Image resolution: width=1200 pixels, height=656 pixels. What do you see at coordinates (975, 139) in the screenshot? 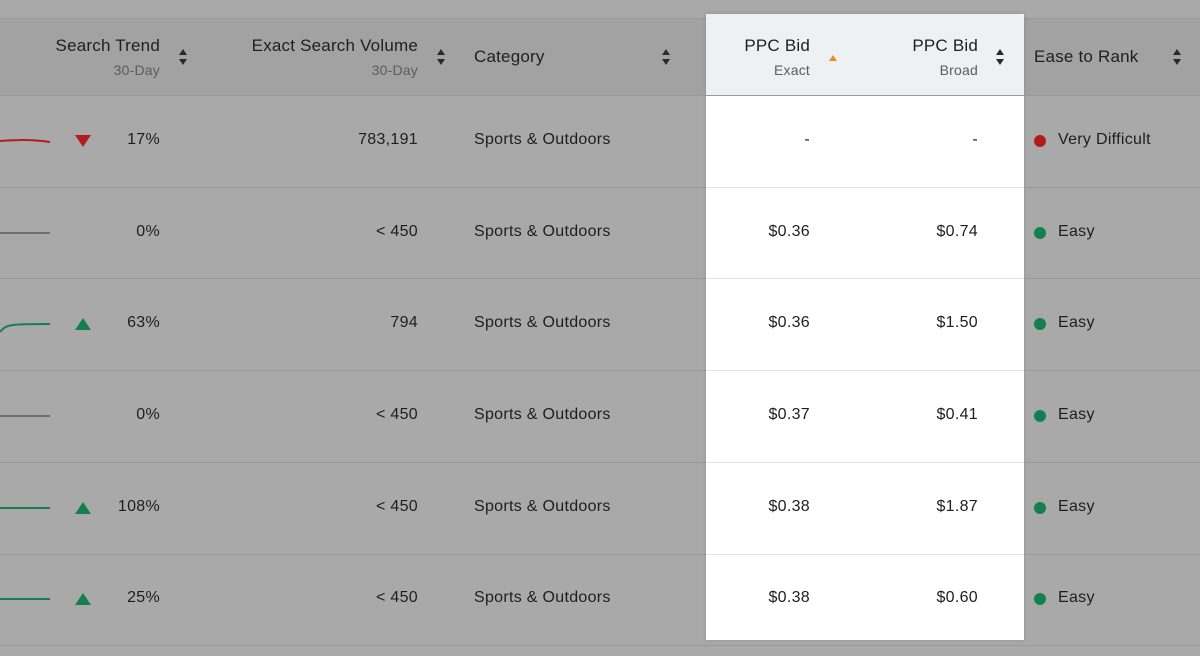
I see `ppc-bid-broad: -` at bounding box center [975, 139].